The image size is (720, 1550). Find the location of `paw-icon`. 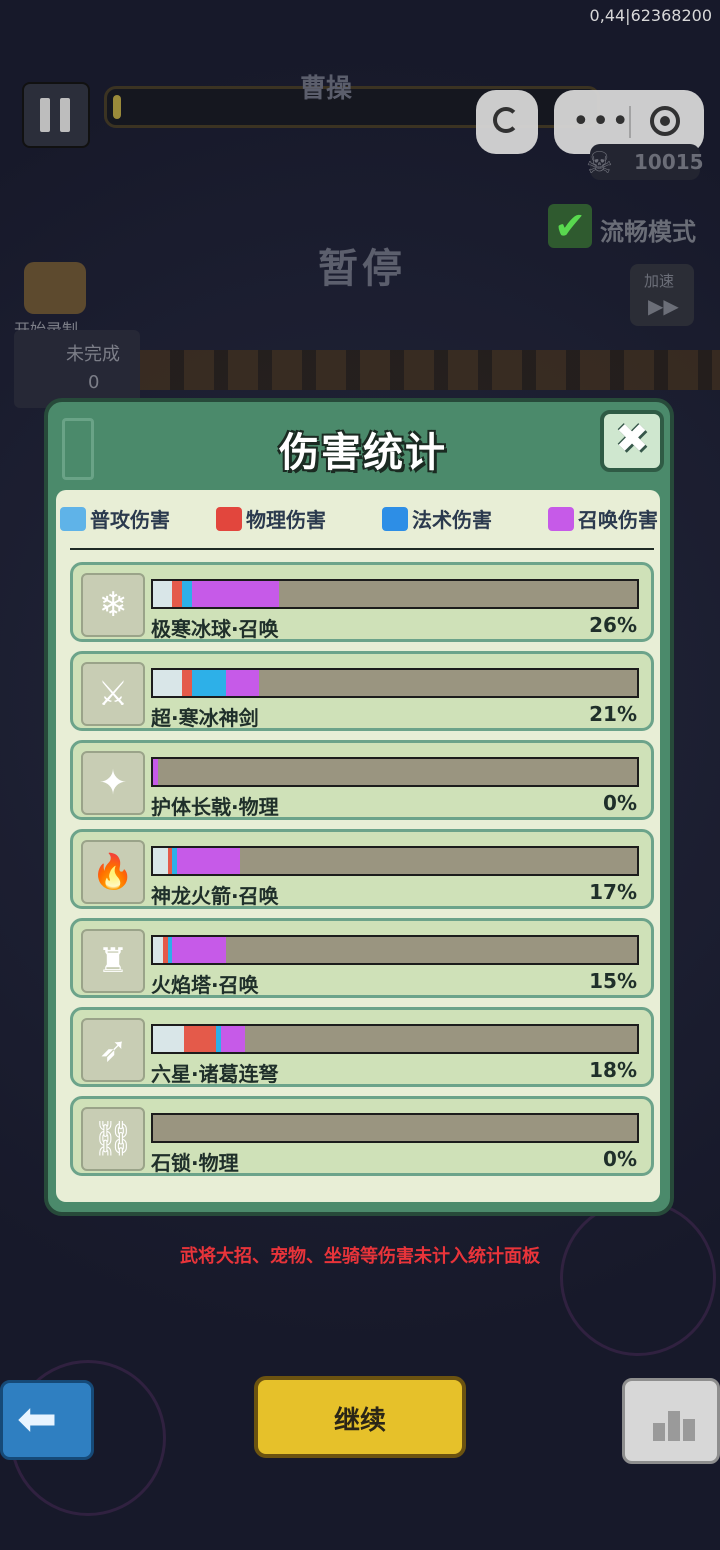

paw-icon is located at coordinates (561, 518).